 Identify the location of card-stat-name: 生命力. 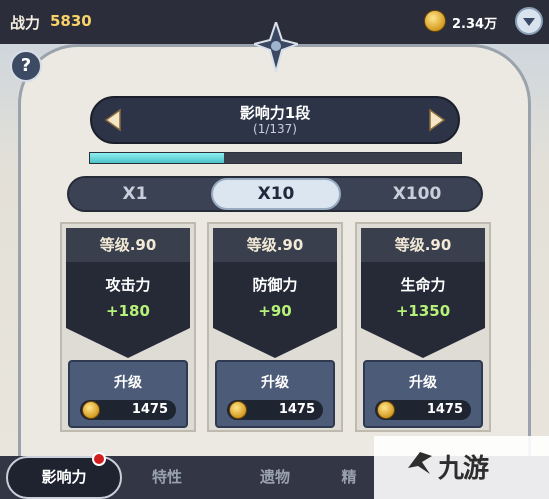
(423, 285).